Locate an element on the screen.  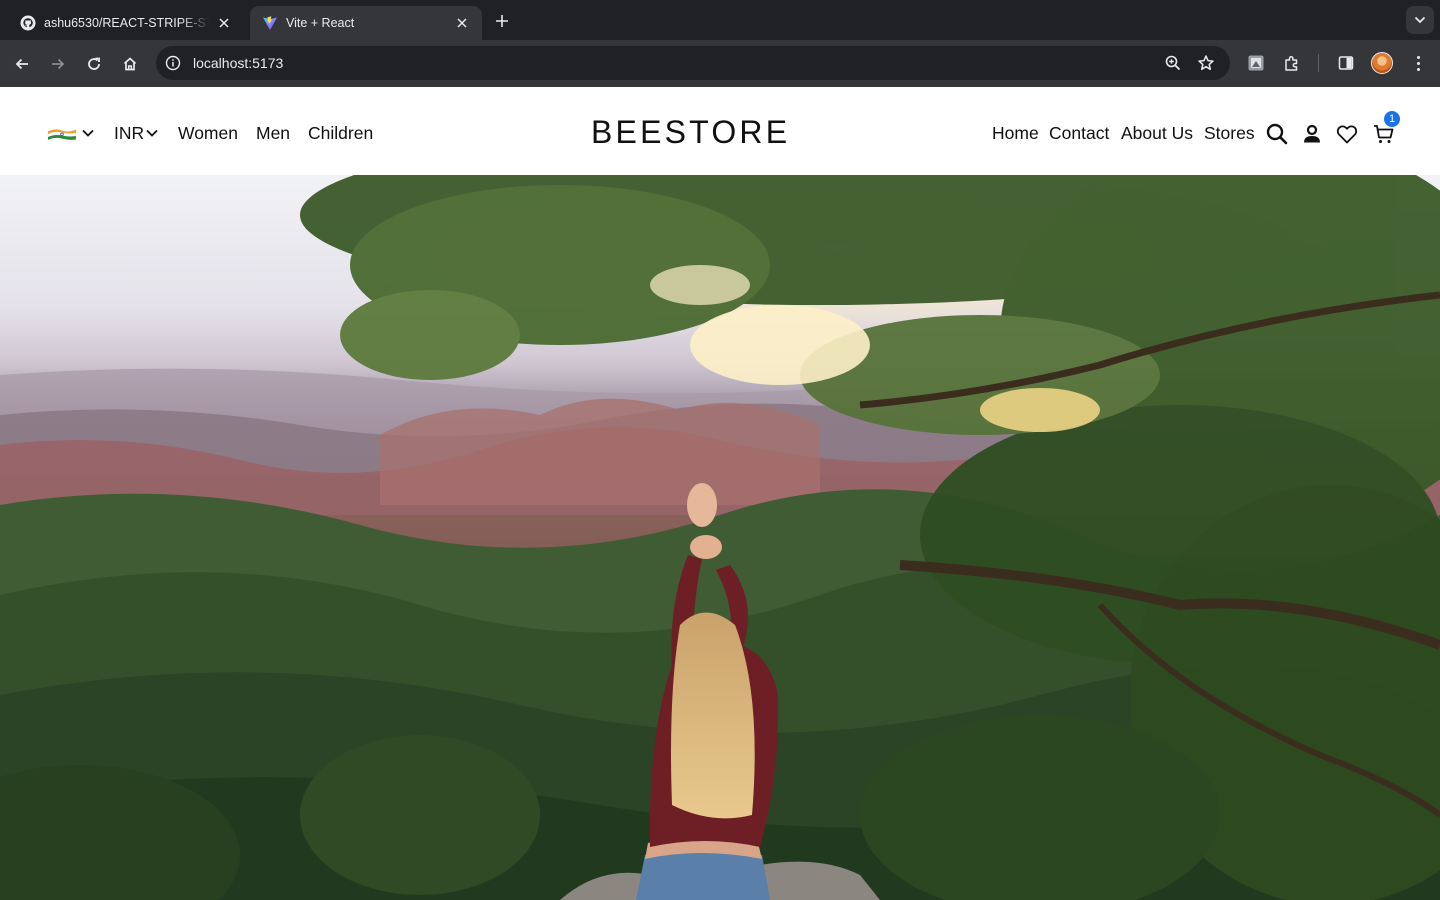
nav-link-about: About Us is located at coordinates (1157, 133).